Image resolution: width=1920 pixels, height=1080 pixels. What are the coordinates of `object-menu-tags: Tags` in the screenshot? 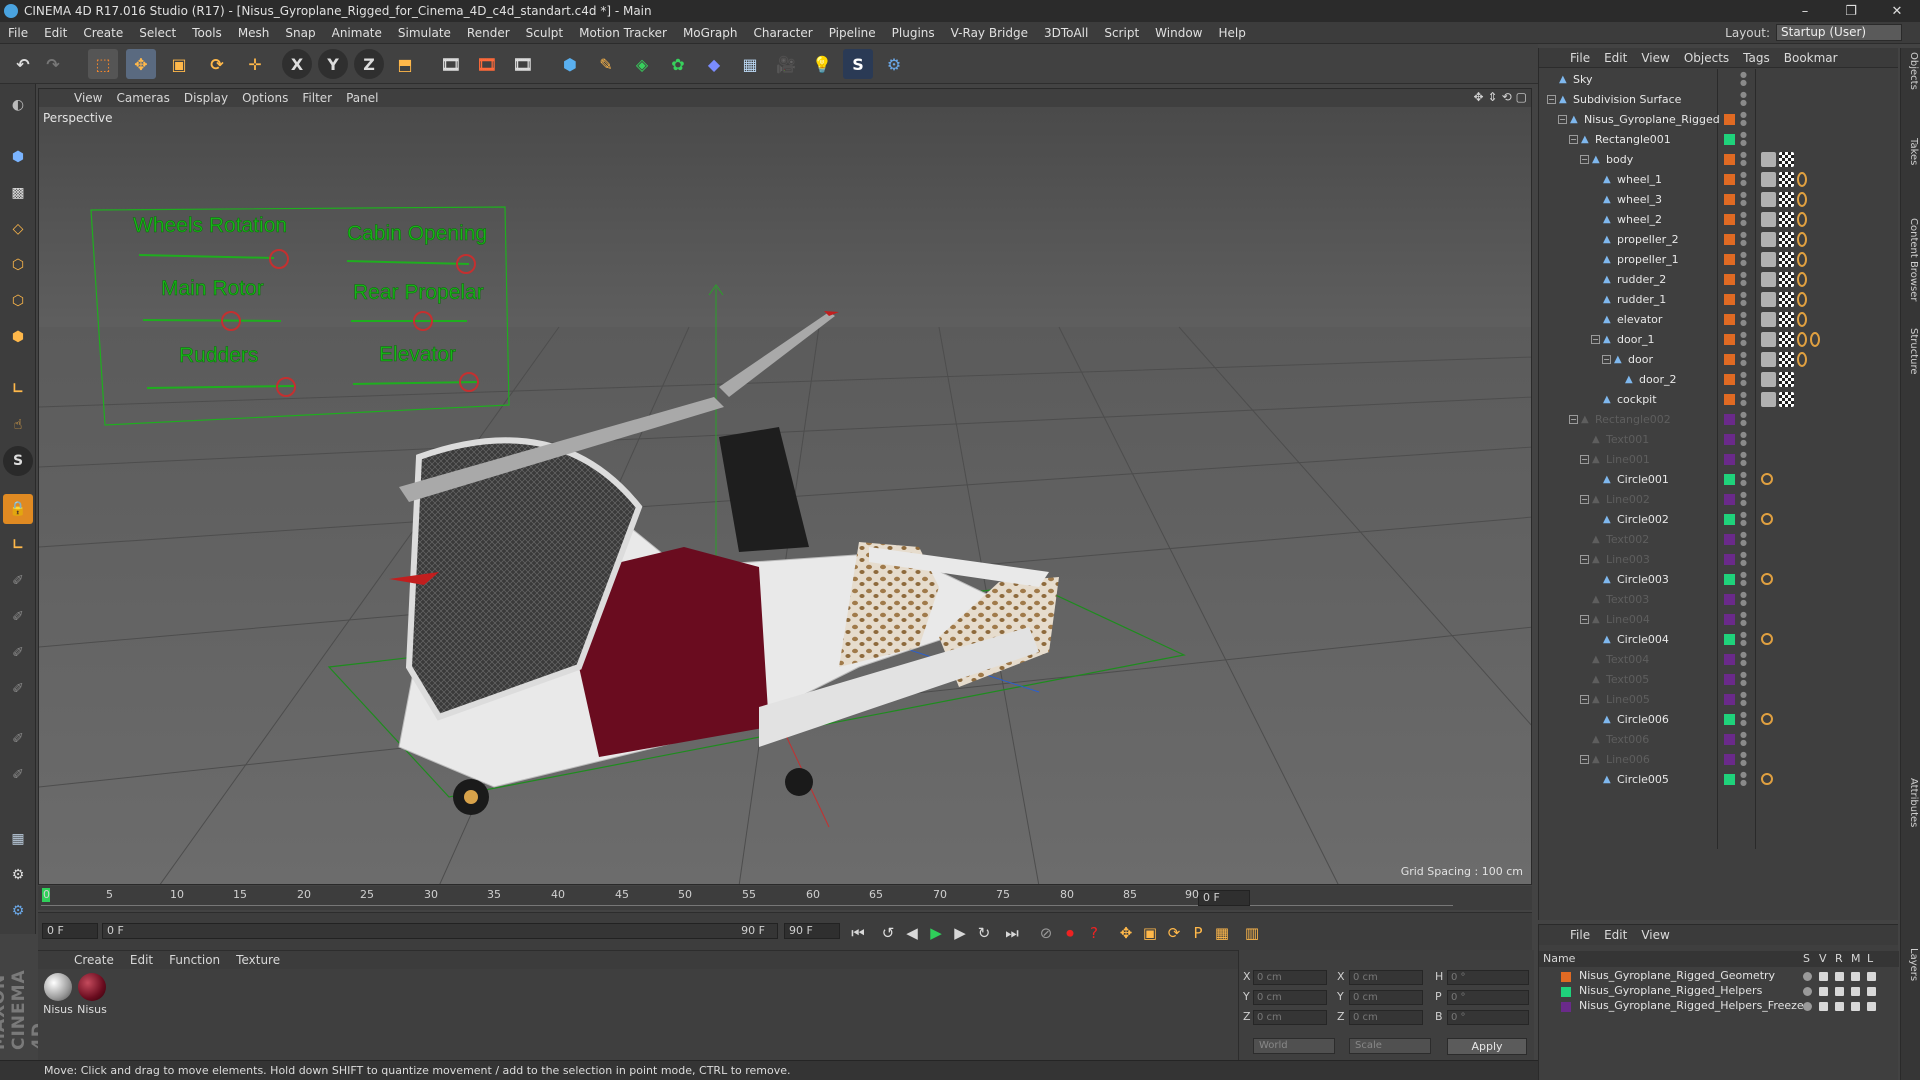 It's located at (1756, 58).